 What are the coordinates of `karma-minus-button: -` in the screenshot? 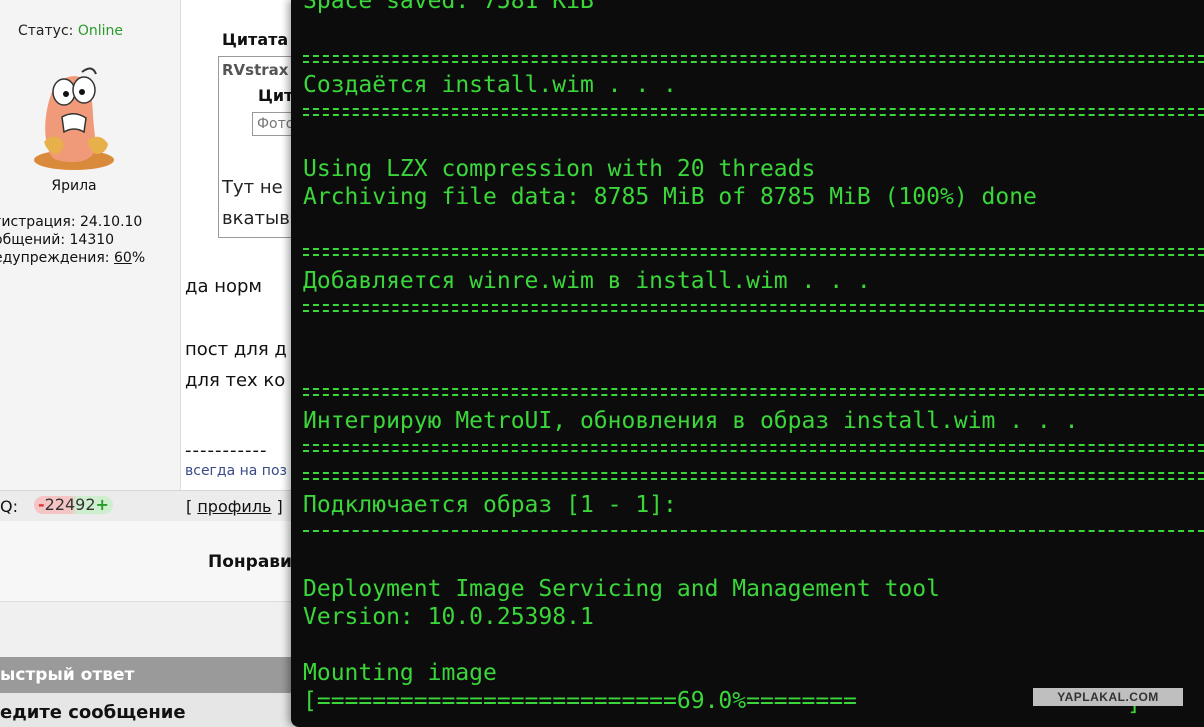 It's located at (41, 504).